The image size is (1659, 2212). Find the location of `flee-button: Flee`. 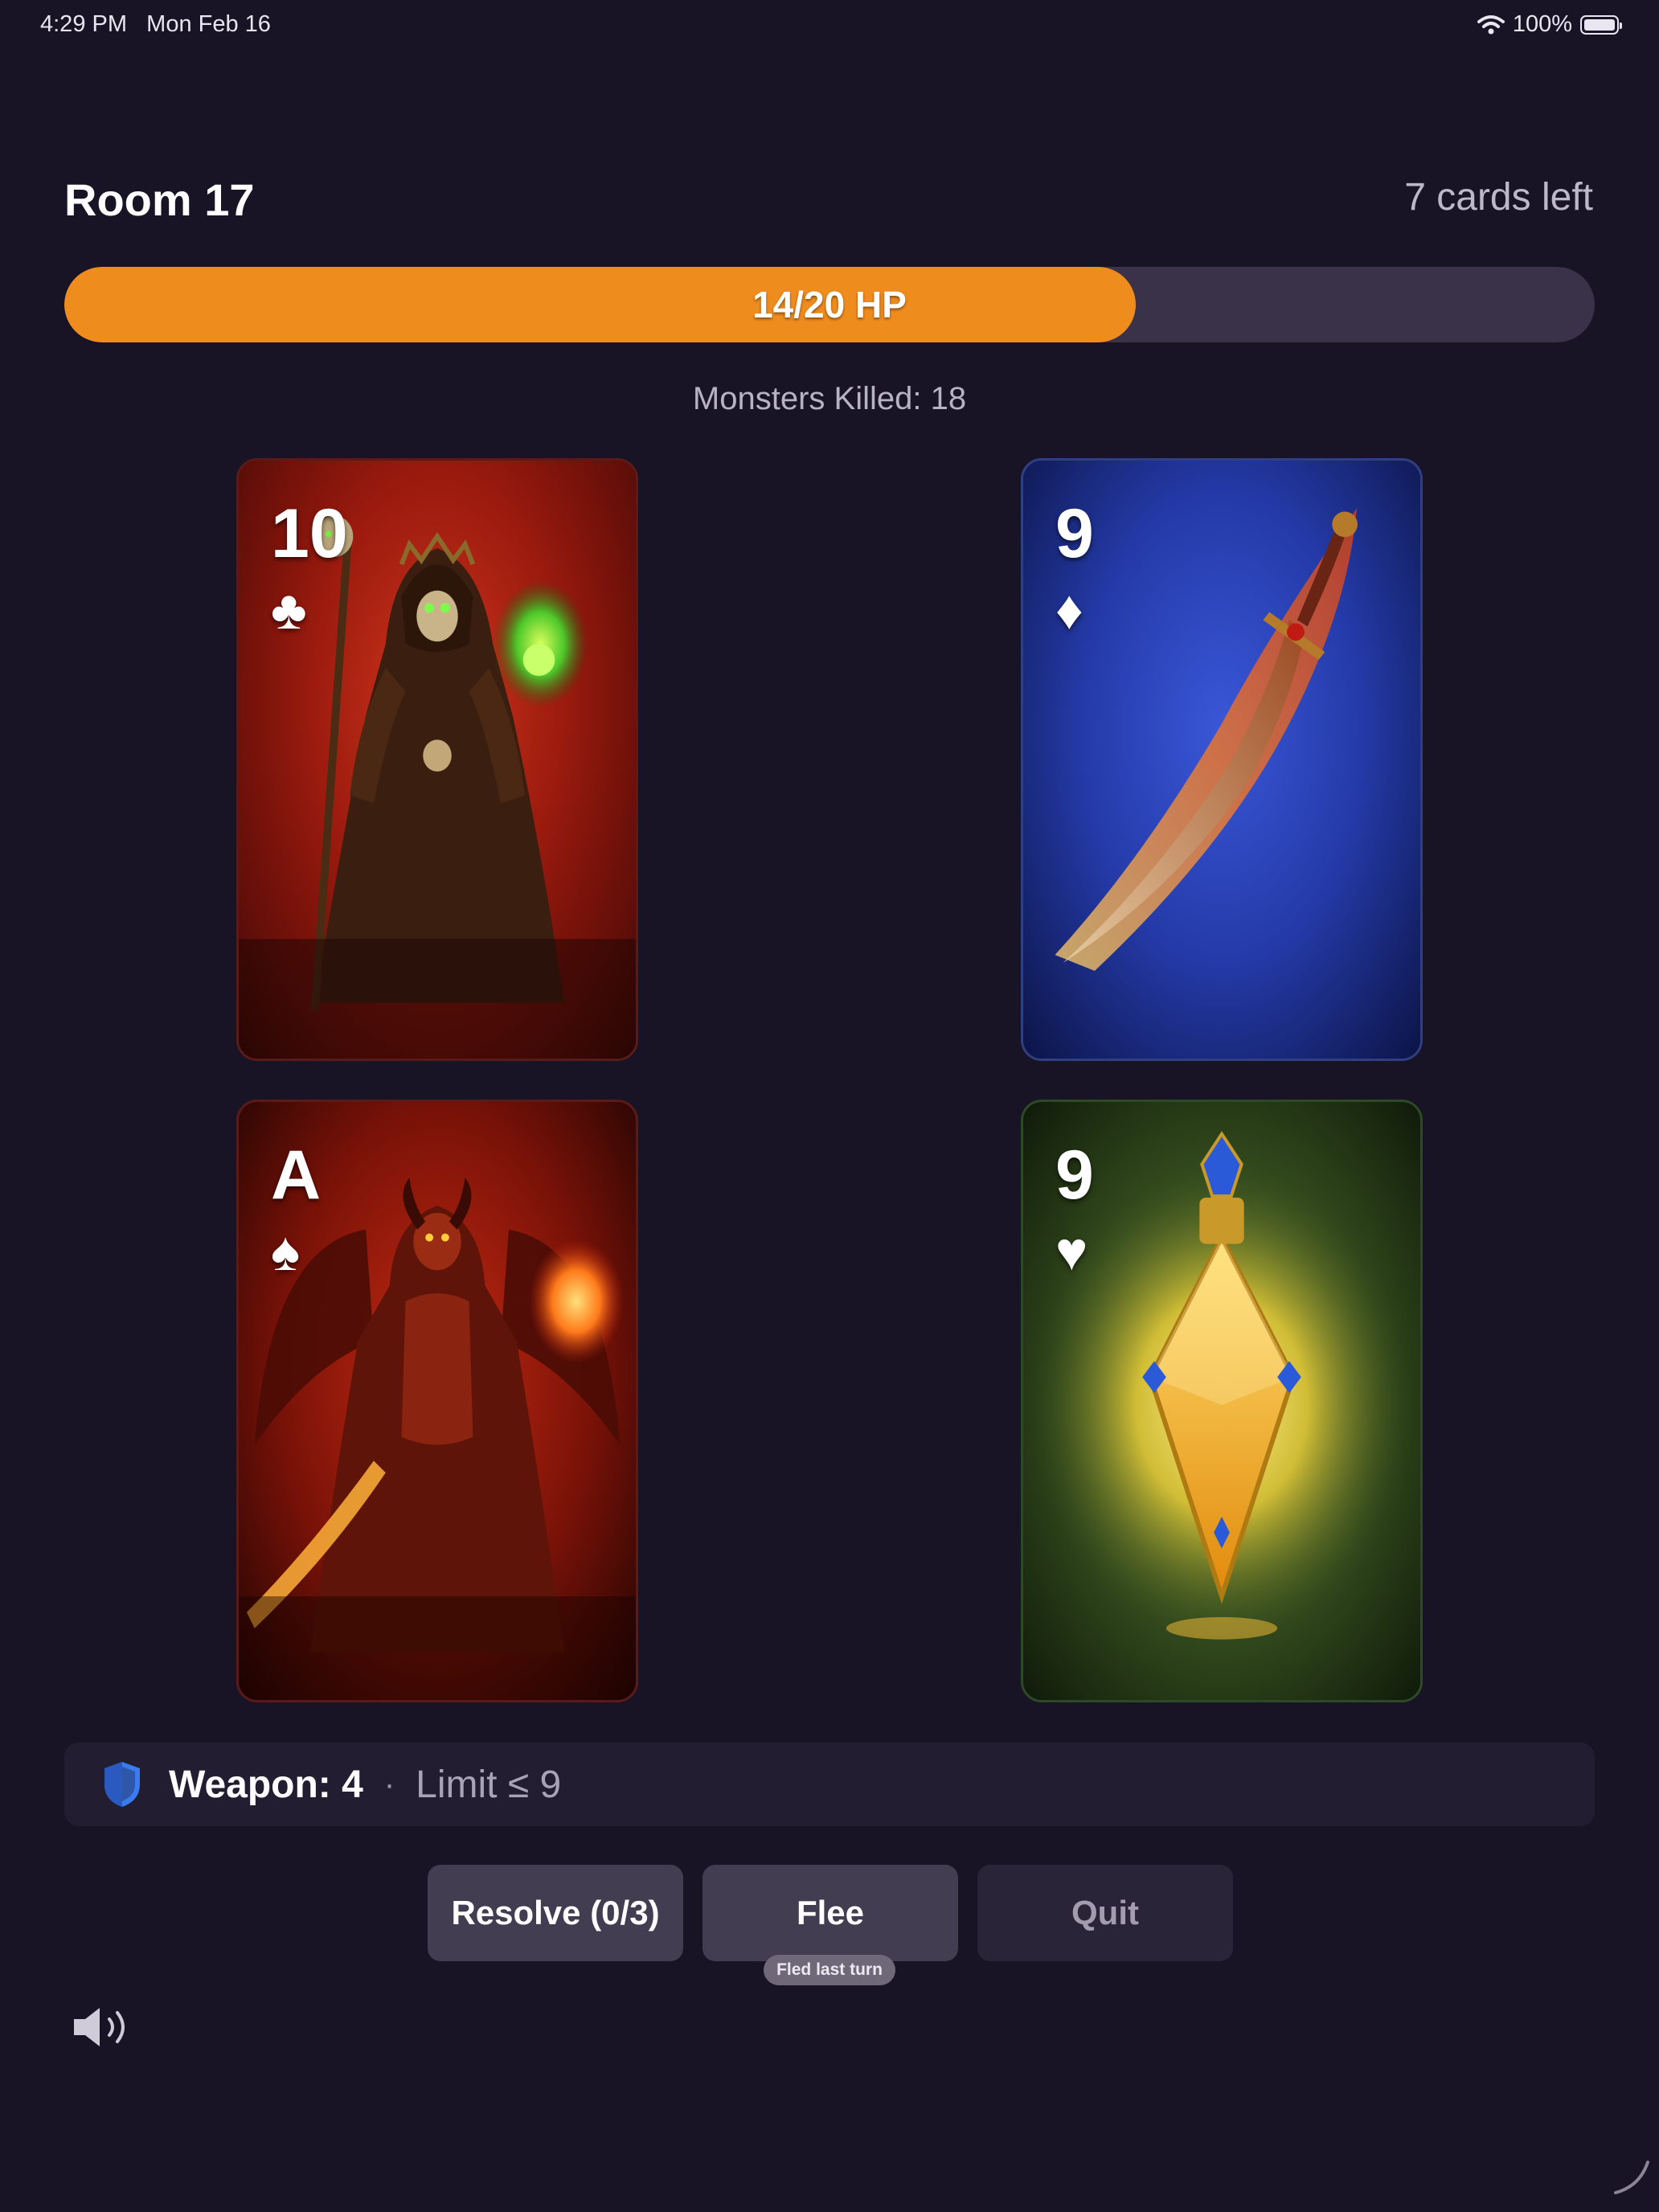

flee-button: Flee is located at coordinates (830, 1913).